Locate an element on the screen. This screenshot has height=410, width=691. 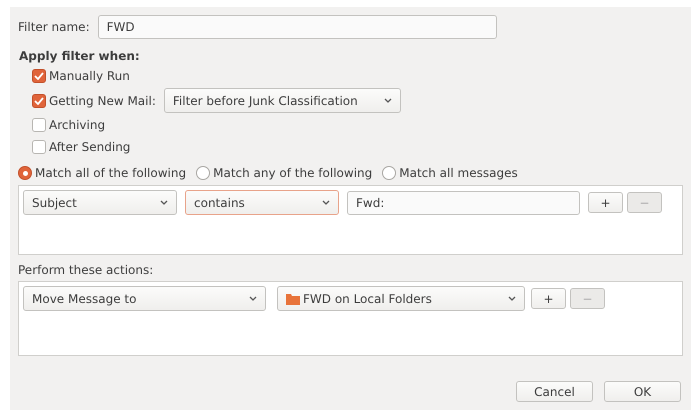
checkbox-label: After Sending is located at coordinates (89, 147).